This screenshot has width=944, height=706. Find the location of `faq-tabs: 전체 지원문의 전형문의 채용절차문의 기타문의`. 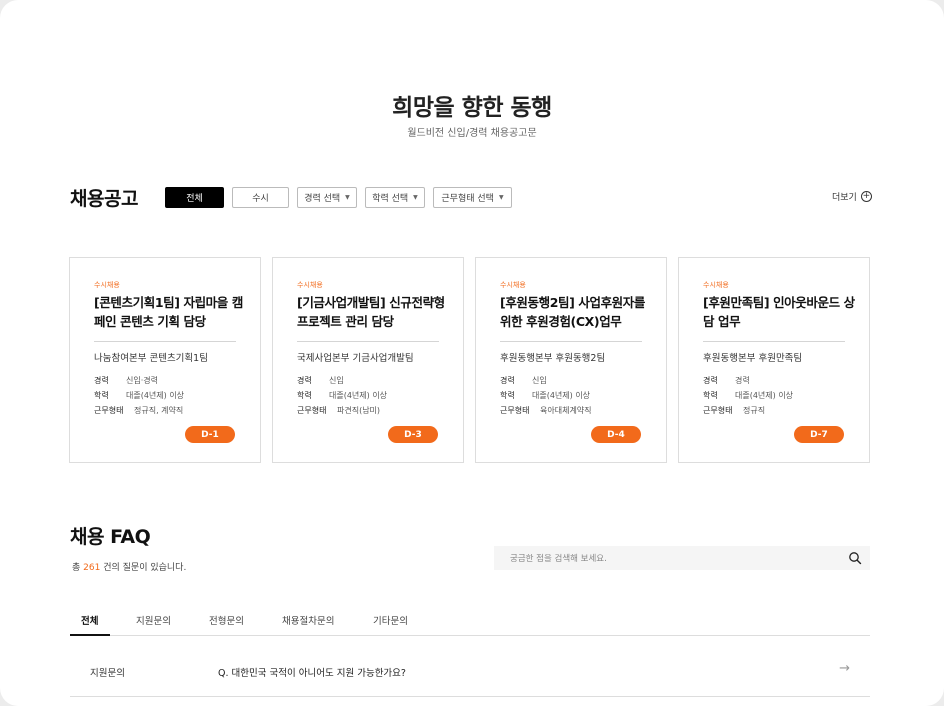

faq-tabs: 전체 지원문의 전형문의 채용절차문의 기타문의 is located at coordinates (470, 621).